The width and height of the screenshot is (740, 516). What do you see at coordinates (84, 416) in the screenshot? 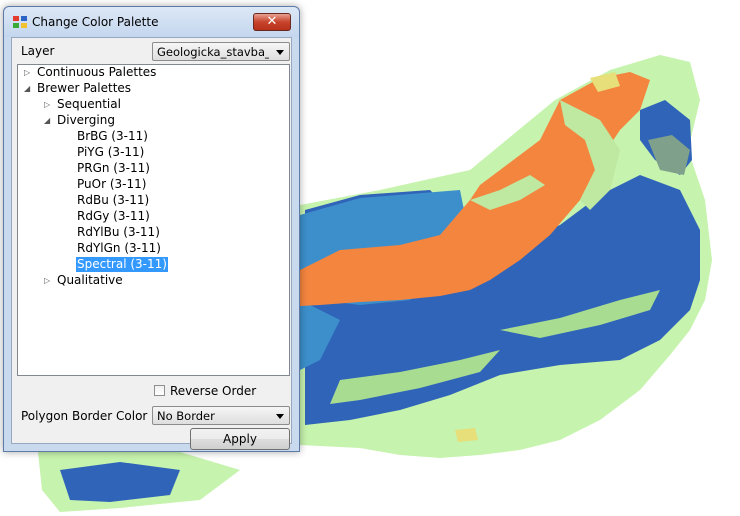
I see `polygon-border-color-label: Polygon Border Color` at bounding box center [84, 416].